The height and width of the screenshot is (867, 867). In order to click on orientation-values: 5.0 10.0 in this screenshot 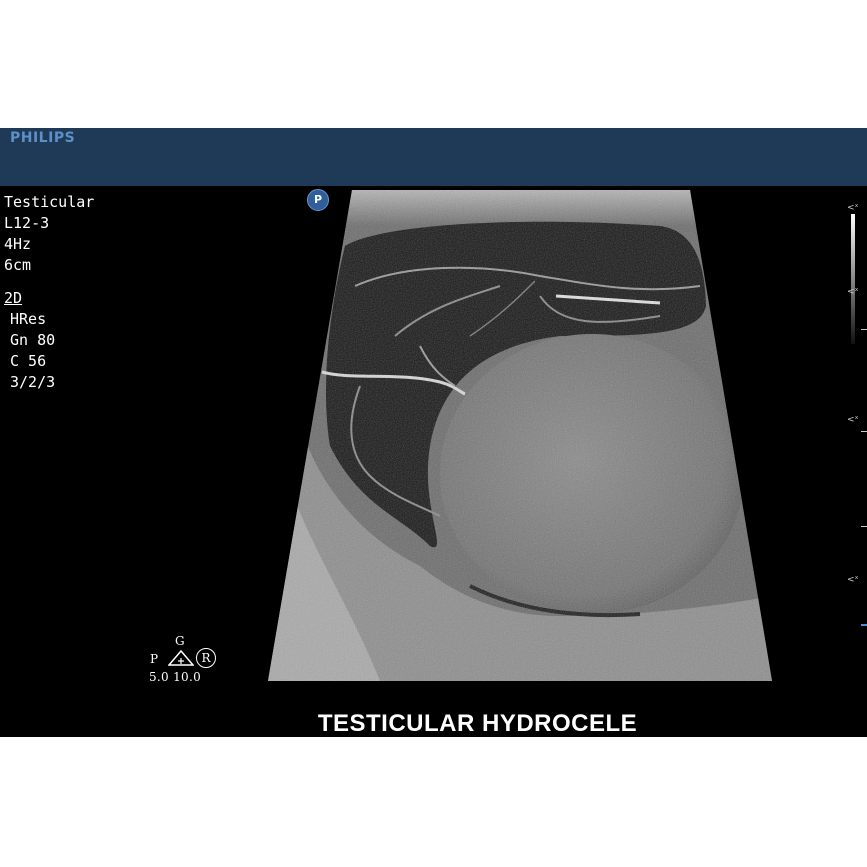, I will do `click(175, 677)`.